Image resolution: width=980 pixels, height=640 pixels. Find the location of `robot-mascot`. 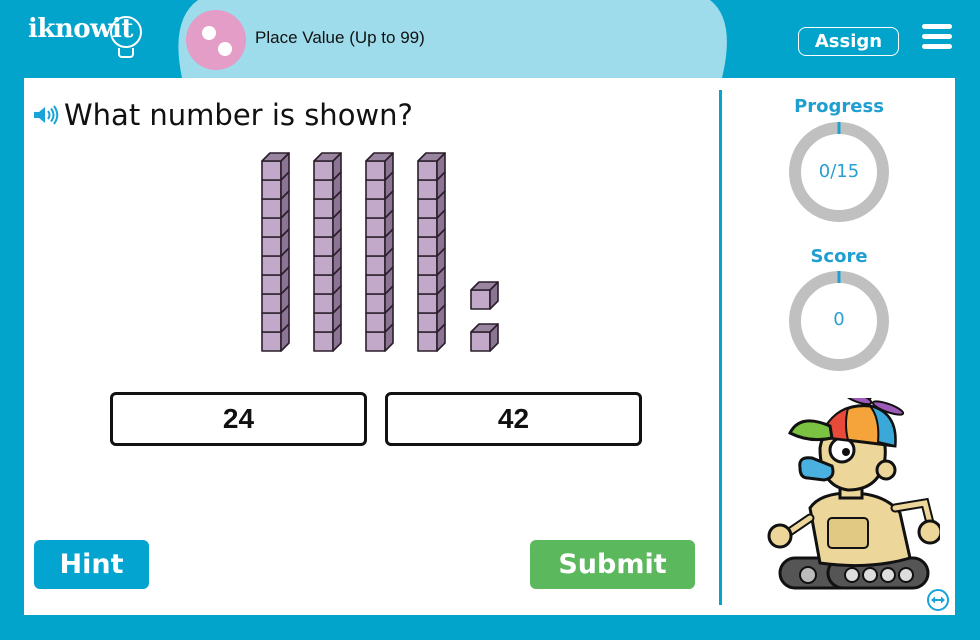

robot-mascot is located at coordinates (853, 494).